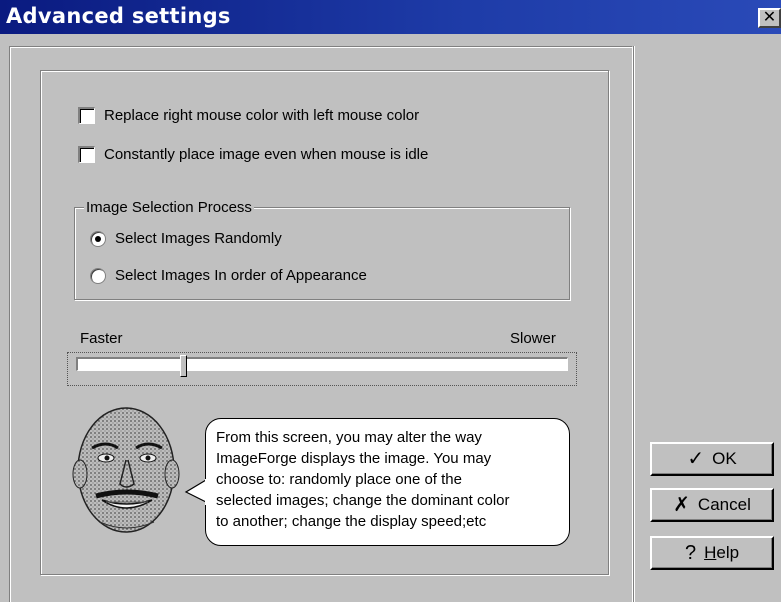  Describe the element at coordinates (533, 338) in the screenshot. I see `slider-max-label: Slower` at that location.